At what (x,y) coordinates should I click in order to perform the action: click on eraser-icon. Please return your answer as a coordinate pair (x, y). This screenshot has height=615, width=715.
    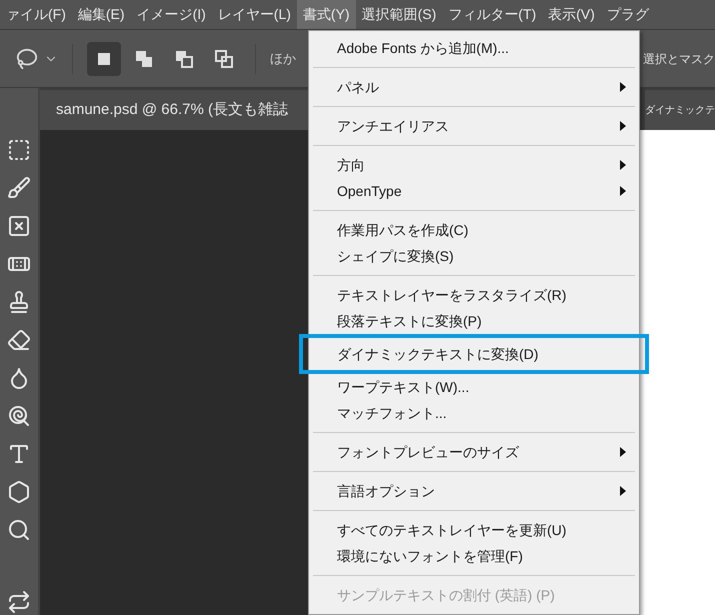
    Looking at the image, I should click on (19, 340).